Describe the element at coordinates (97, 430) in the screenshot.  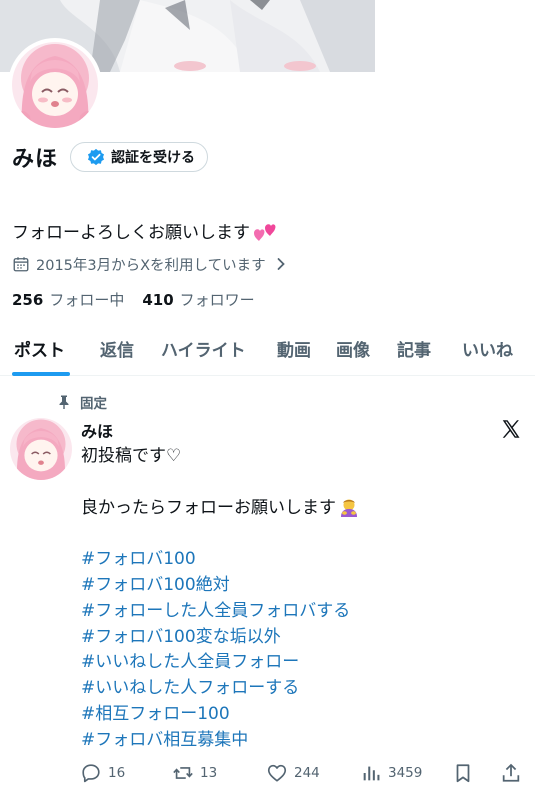
I see `post-author-name: みほ` at that location.